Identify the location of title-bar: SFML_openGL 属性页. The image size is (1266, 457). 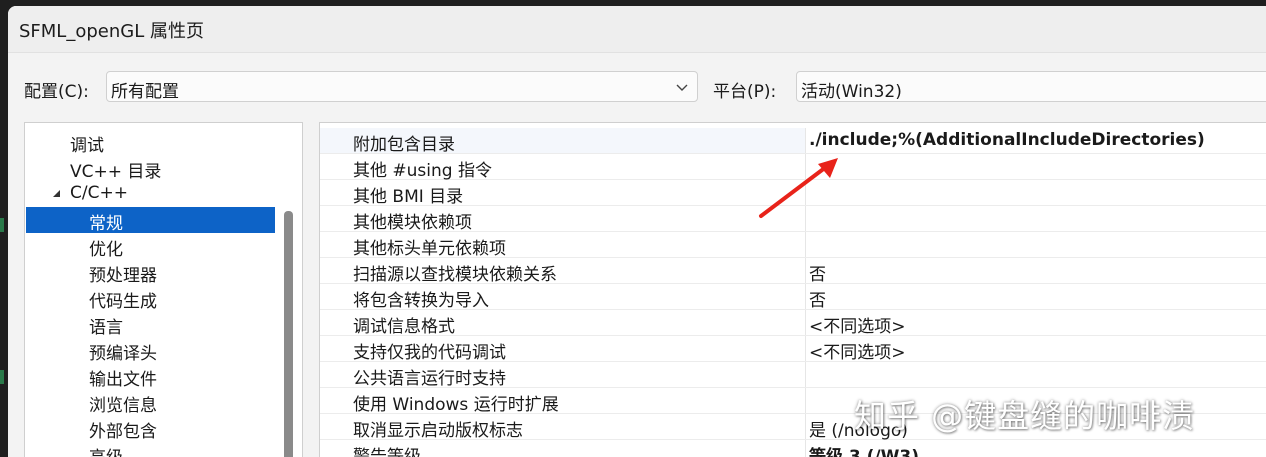
(637, 29).